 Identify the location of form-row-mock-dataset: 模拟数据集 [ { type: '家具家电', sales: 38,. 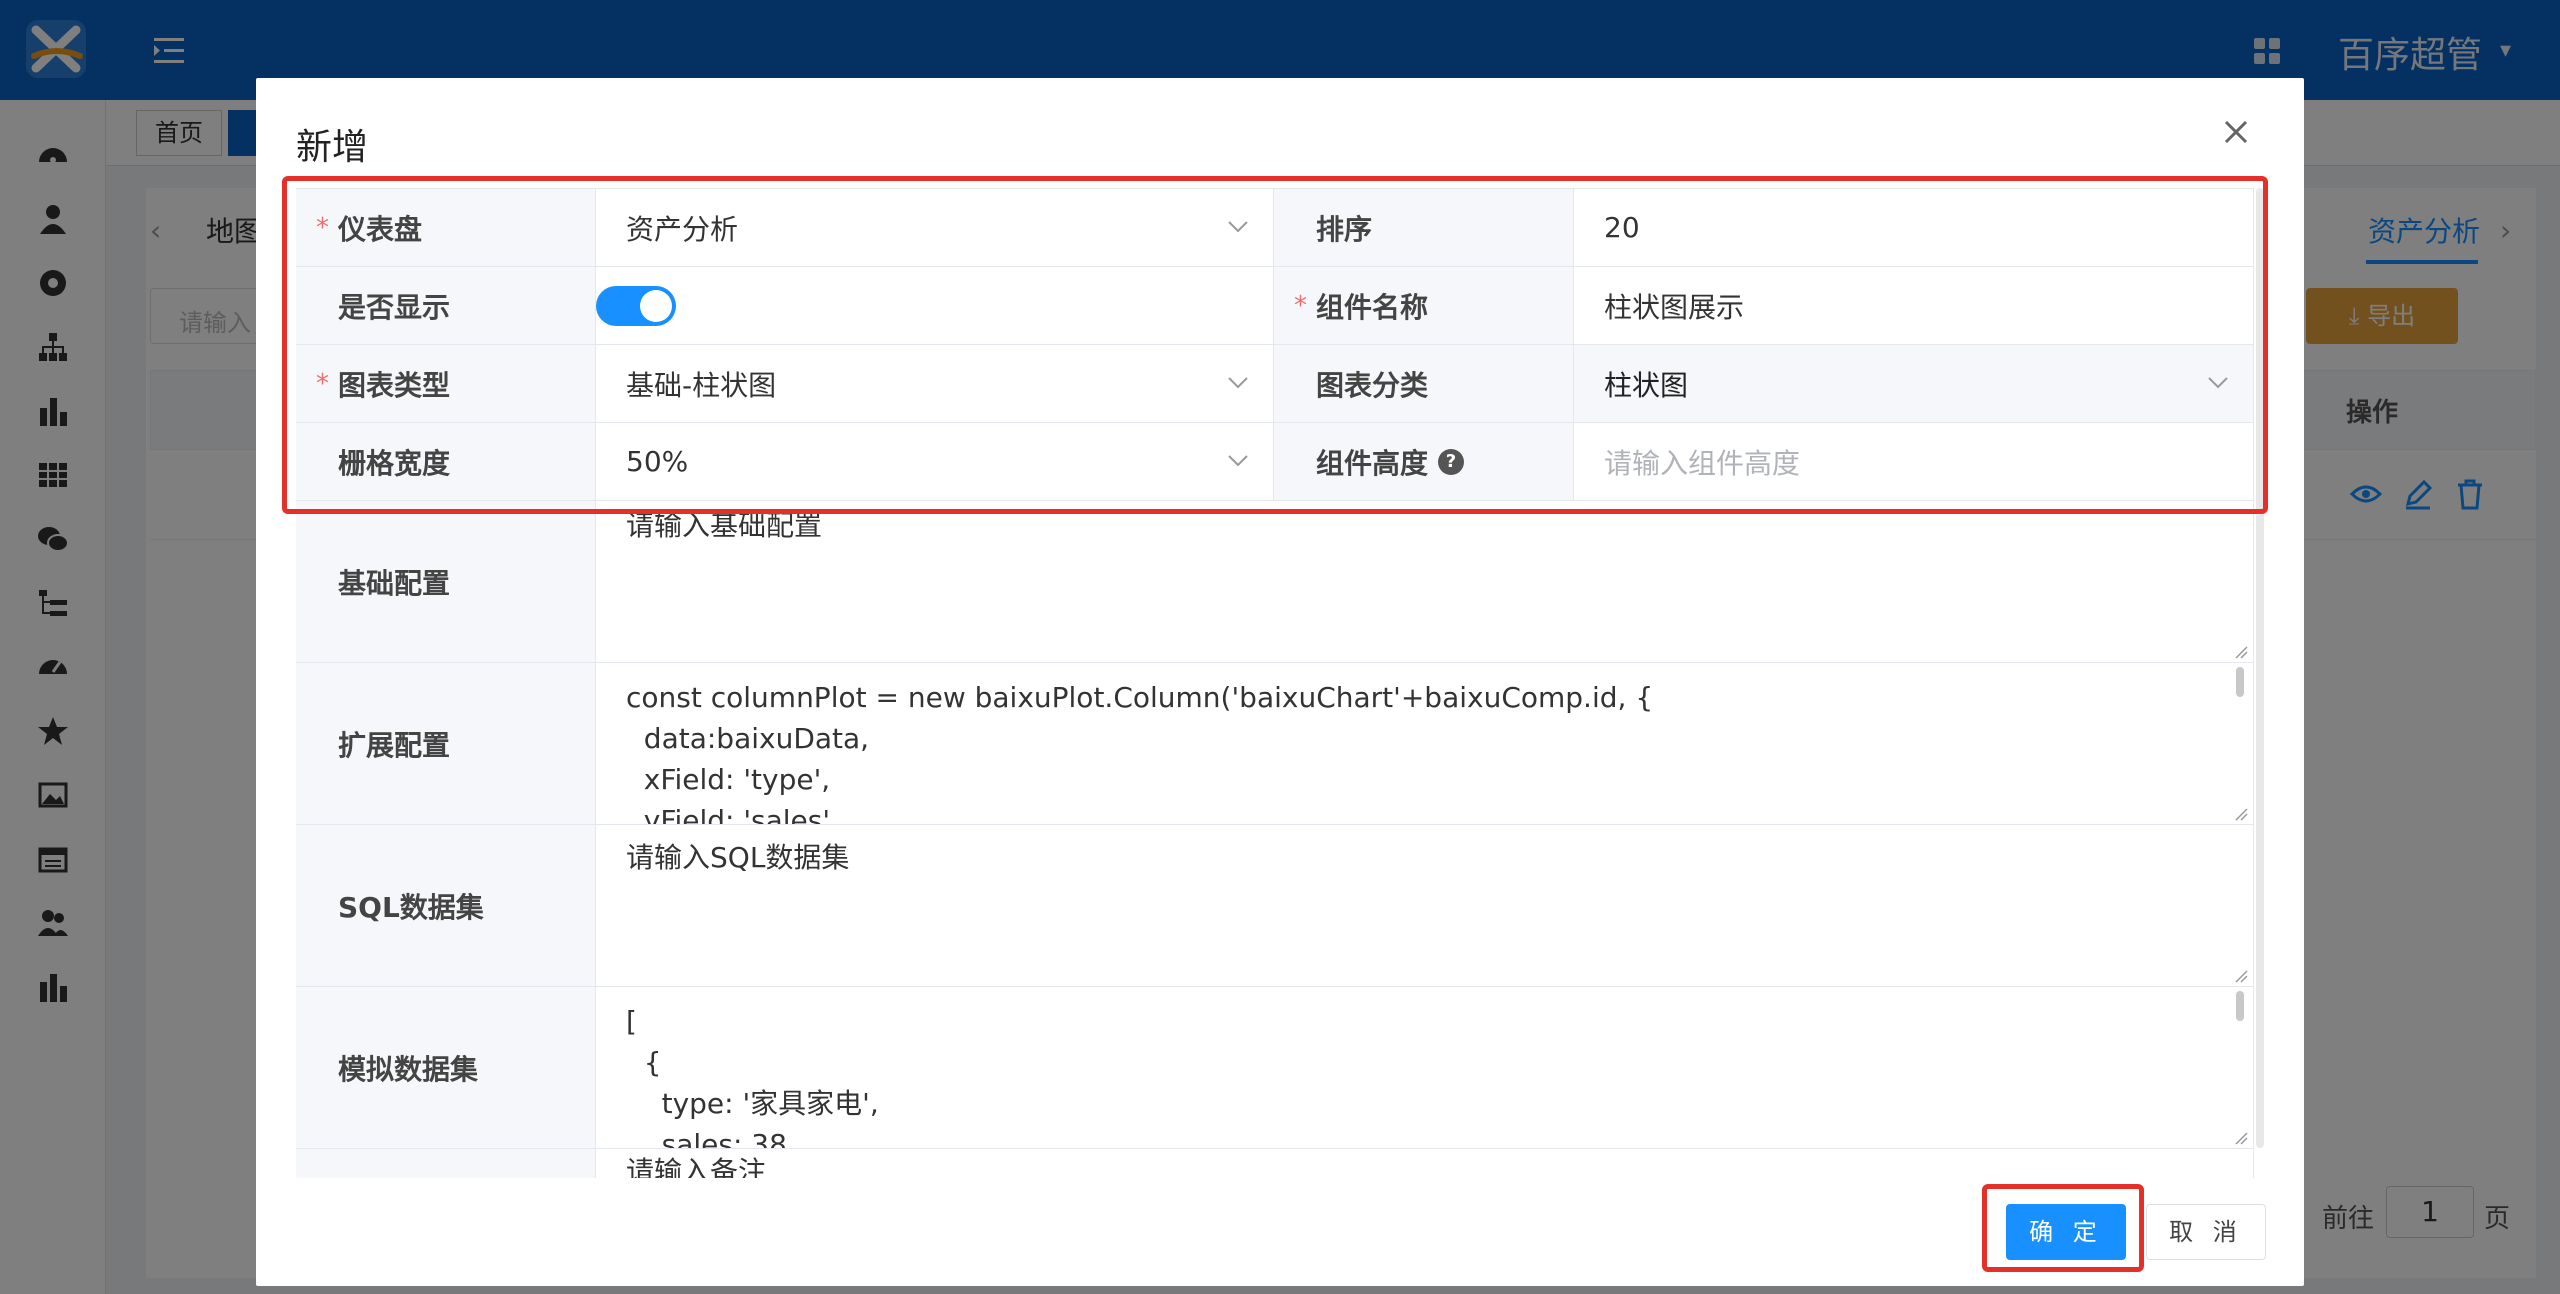
(1275, 1067).